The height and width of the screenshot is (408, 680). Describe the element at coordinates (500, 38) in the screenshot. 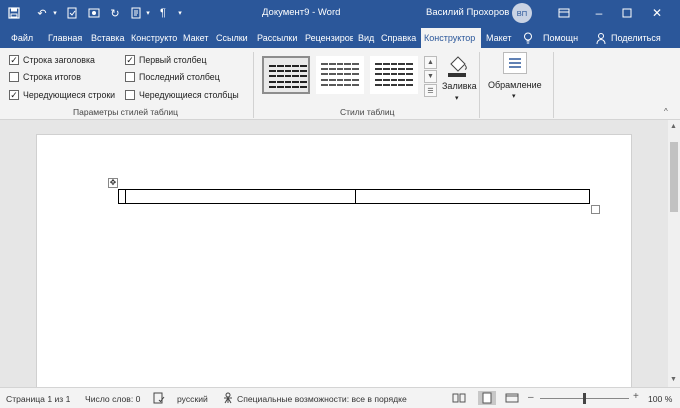

I see `tab-table-layout: Макет` at that location.